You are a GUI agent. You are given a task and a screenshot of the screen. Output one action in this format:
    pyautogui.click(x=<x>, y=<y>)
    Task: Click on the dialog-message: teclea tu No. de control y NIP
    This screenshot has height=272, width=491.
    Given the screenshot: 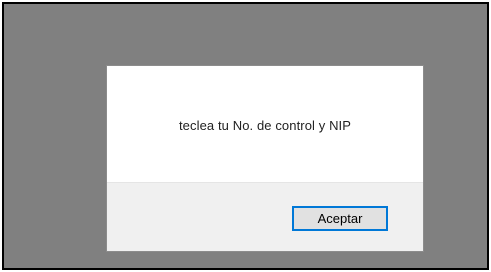 What is the action you would take?
    pyautogui.click(x=265, y=125)
    